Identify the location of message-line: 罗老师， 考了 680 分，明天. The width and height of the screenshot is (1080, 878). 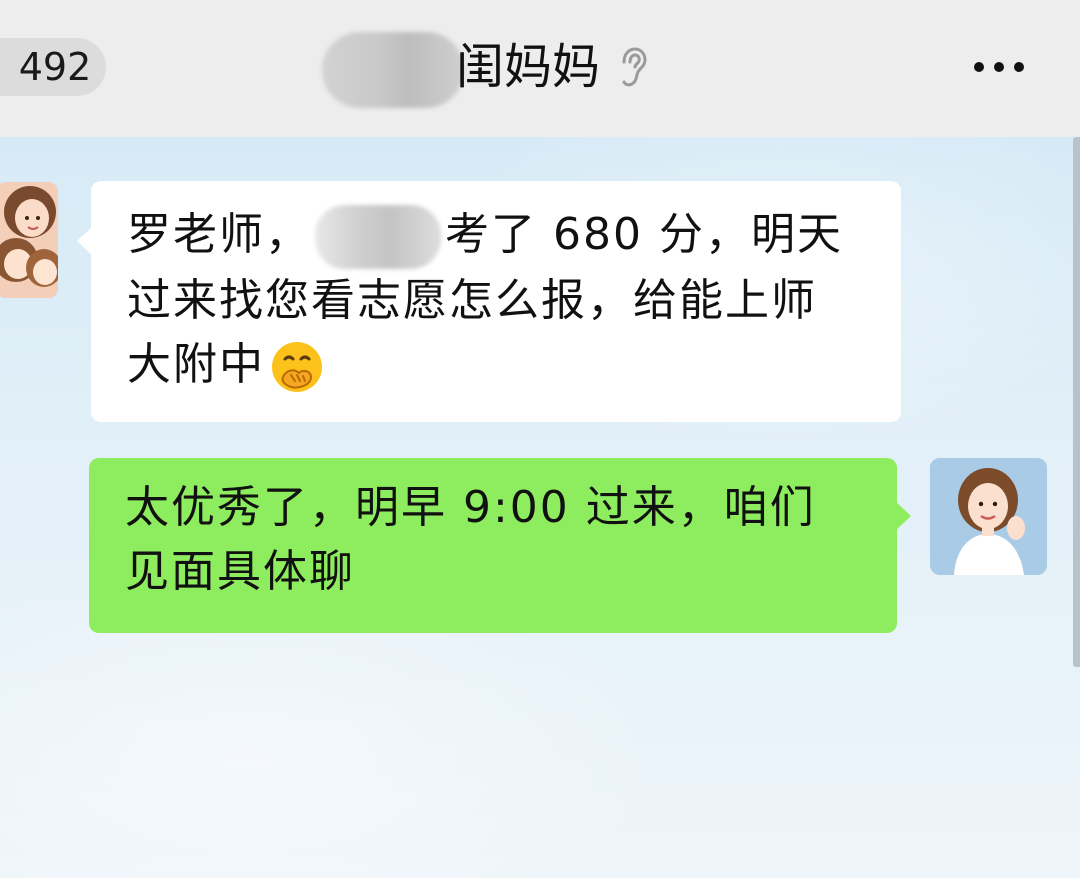
(498, 236).